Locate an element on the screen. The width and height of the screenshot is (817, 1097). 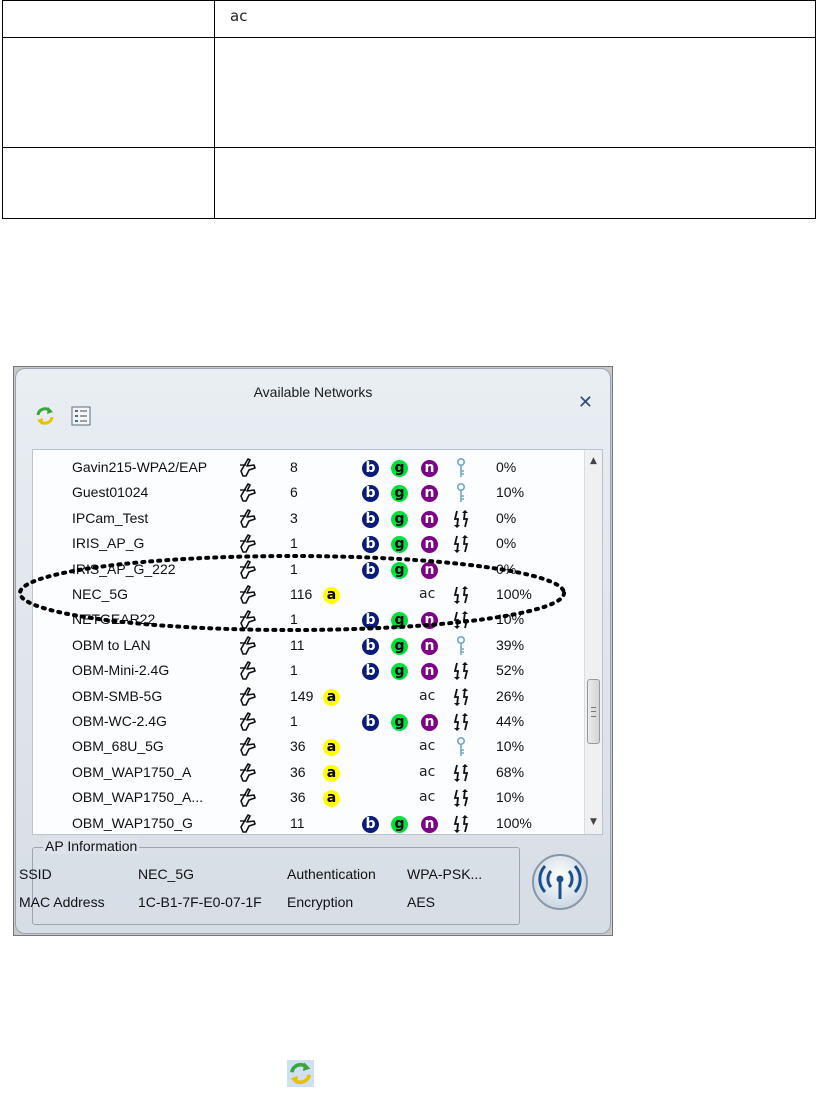
network-channel: 116 is located at coordinates (301, 594).